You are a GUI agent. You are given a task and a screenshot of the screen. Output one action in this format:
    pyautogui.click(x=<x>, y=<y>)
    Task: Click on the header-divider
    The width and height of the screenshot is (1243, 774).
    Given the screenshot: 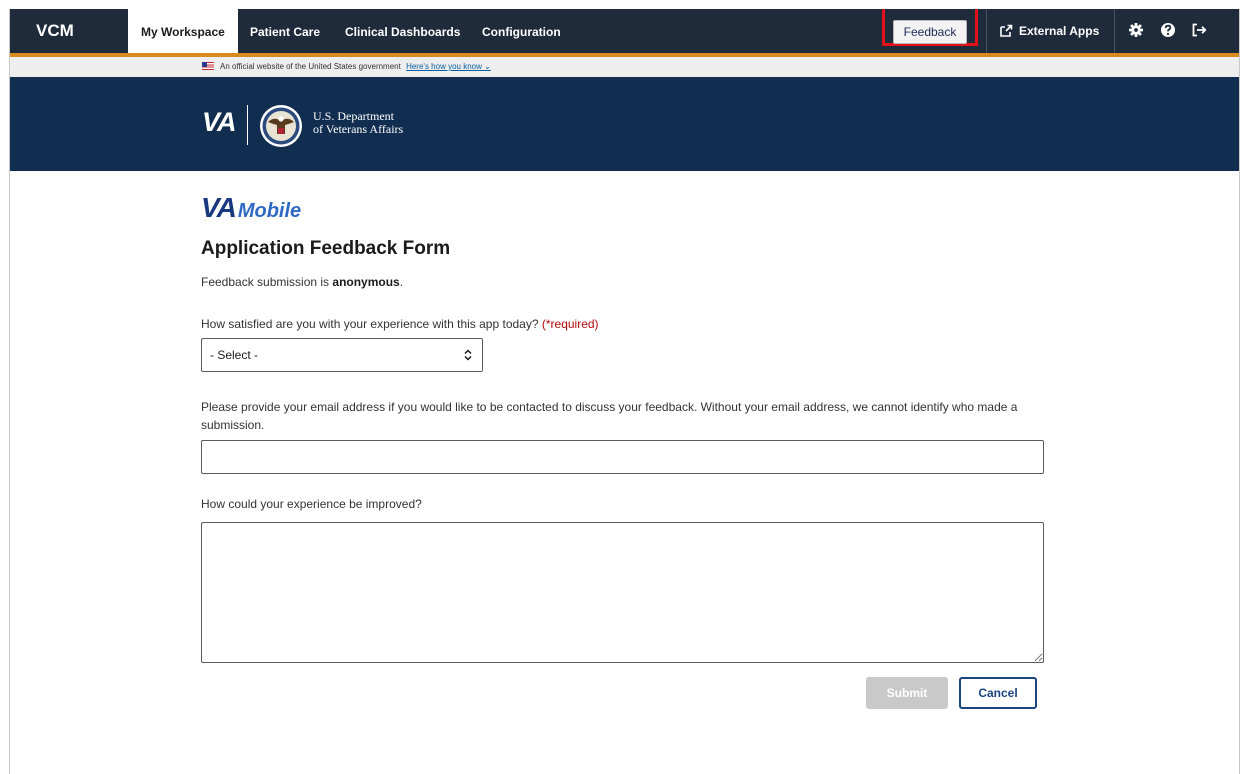 What is the action you would take?
    pyautogui.click(x=247, y=125)
    